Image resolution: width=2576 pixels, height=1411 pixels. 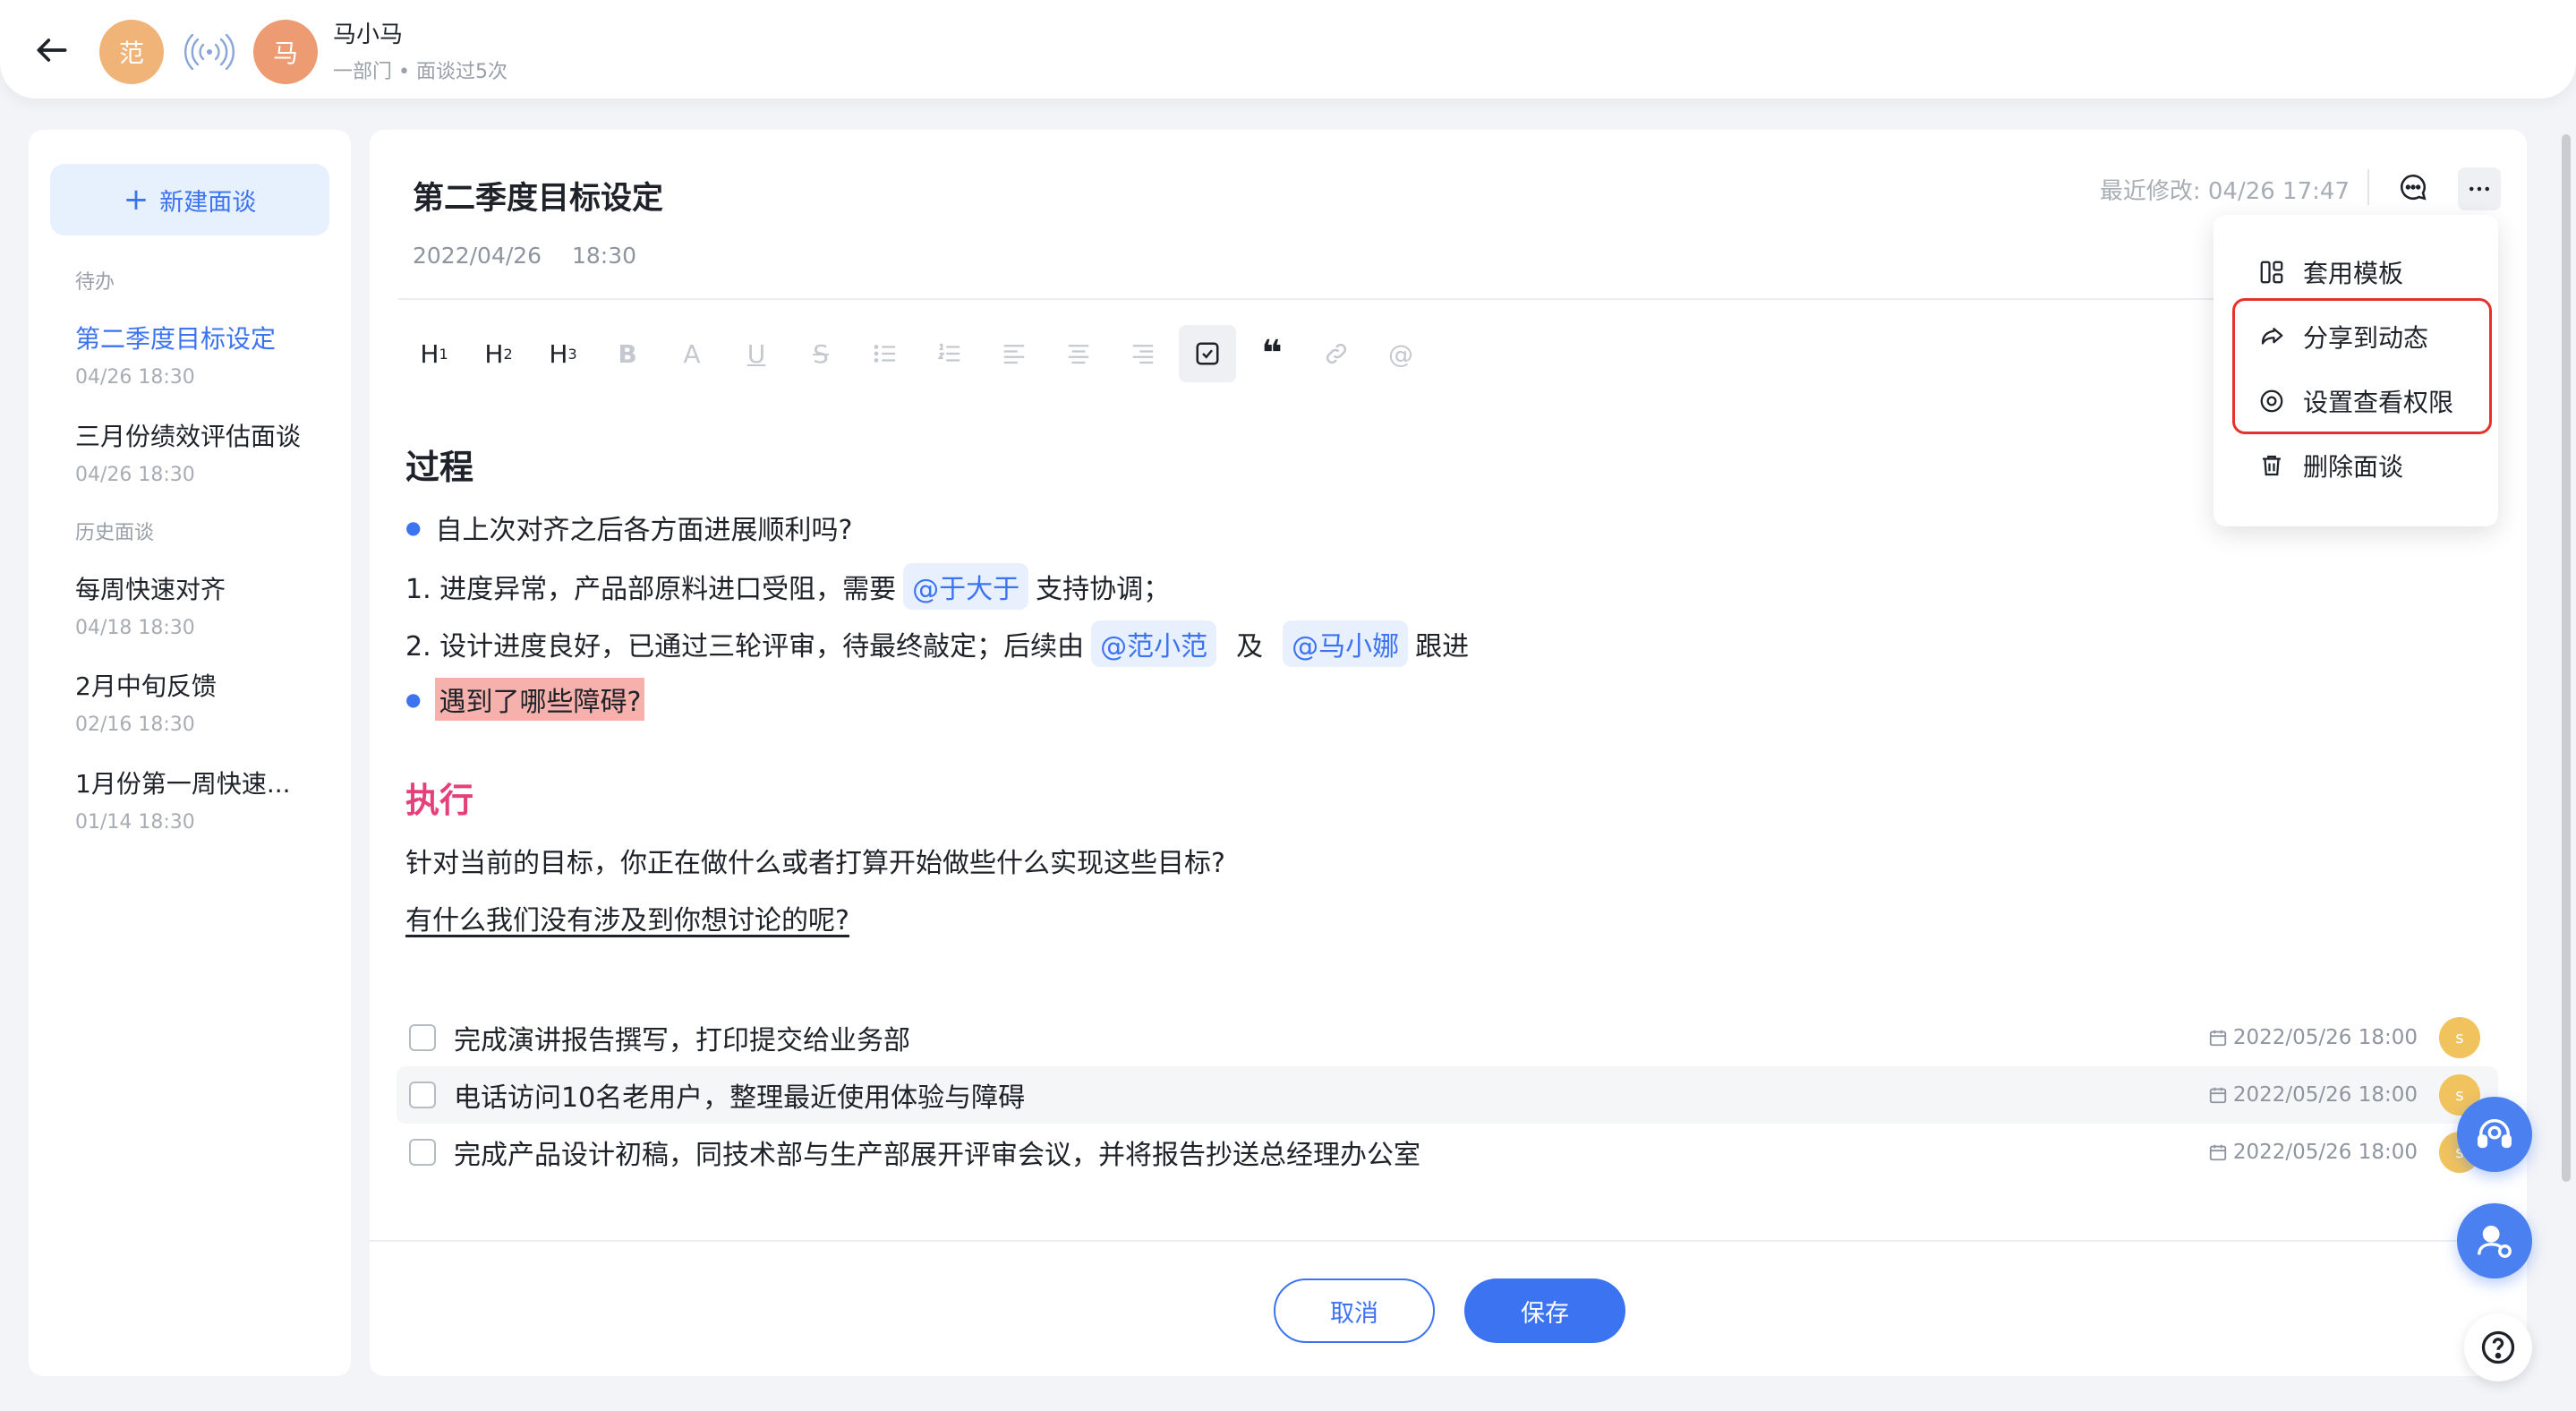 I want to click on sidebar-item-q2-goals: 第二季度目标设定 04/26 18:30, so click(x=205, y=354).